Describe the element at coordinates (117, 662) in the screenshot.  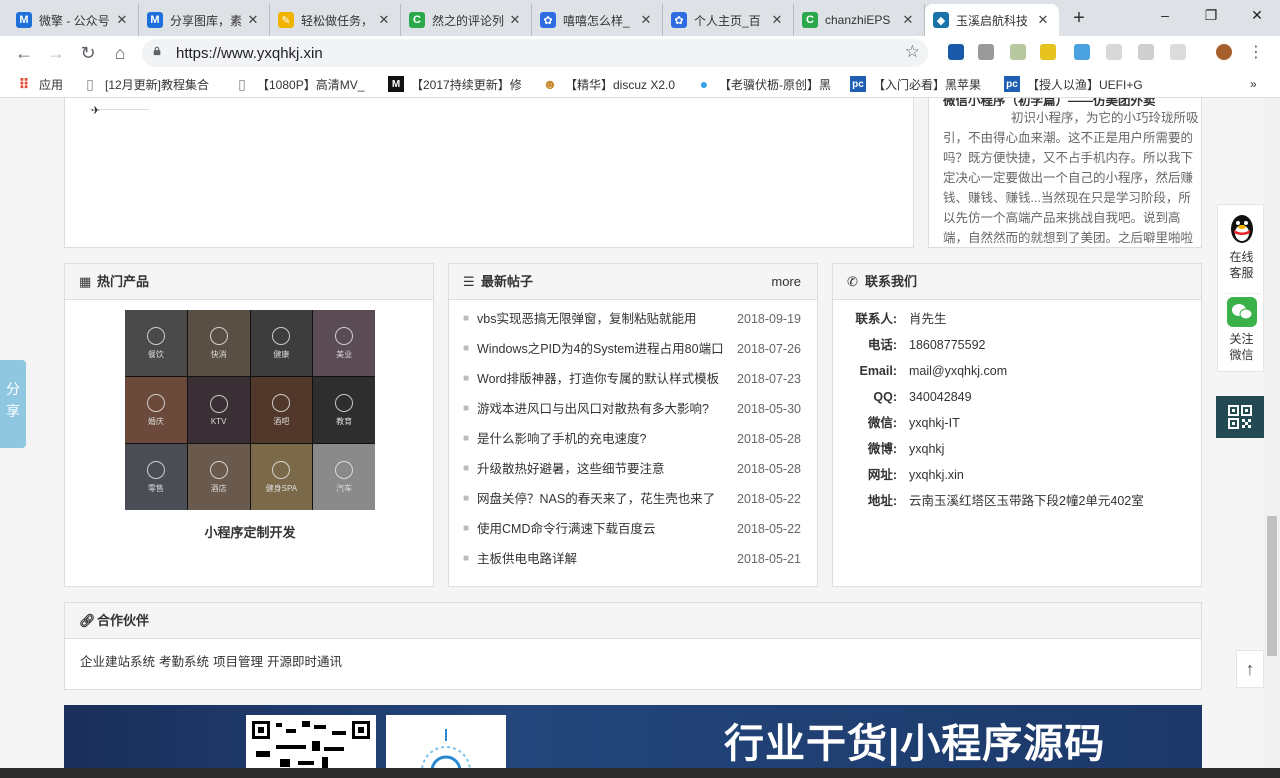
I see `partner-link: 企业建站系统` at that location.